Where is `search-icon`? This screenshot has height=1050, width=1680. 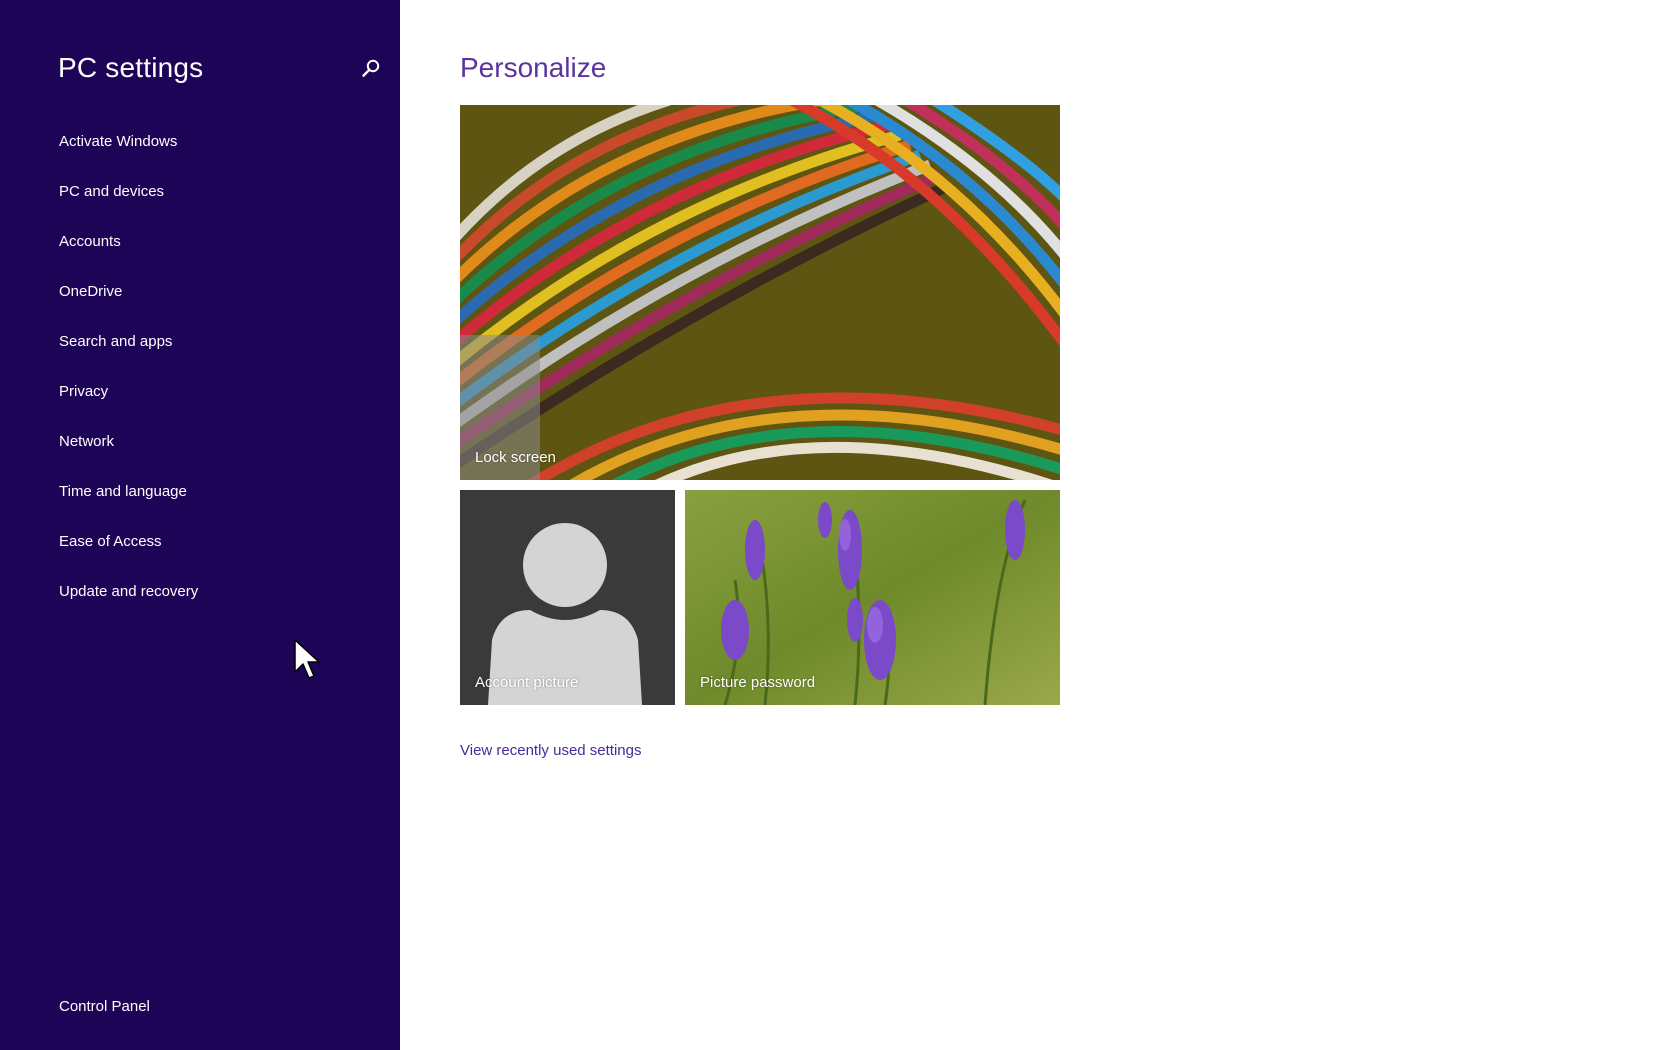 search-icon is located at coordinates (371, 68).